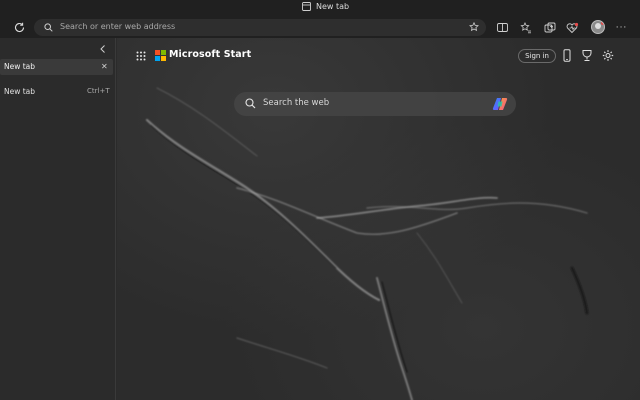 The width and height of the screenshot is (640, 400). I want to click on profile-avatar, so click(598, 27).